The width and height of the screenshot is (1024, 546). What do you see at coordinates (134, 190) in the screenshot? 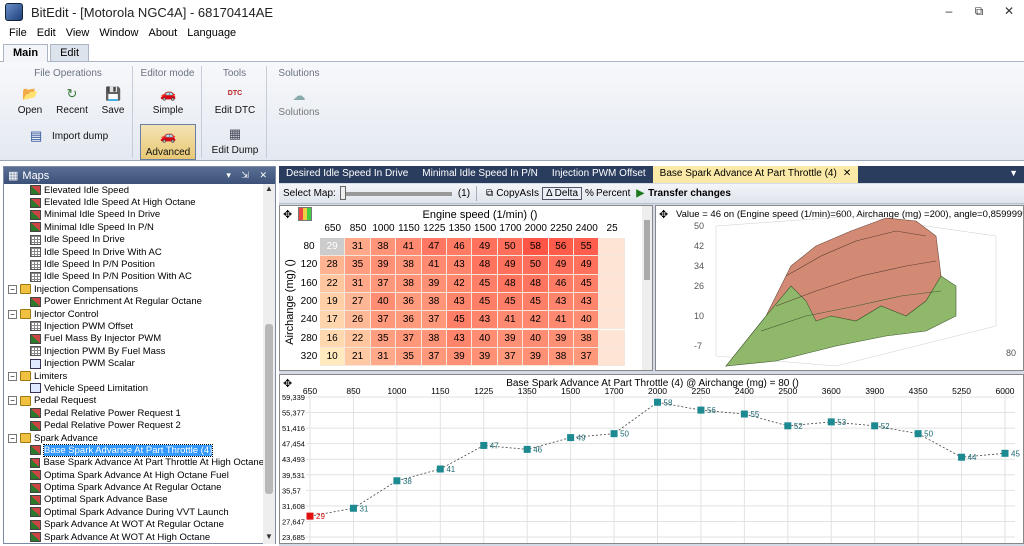
I see `tree-item: Elevated Idle Speed` at bounding box center [134, 190].